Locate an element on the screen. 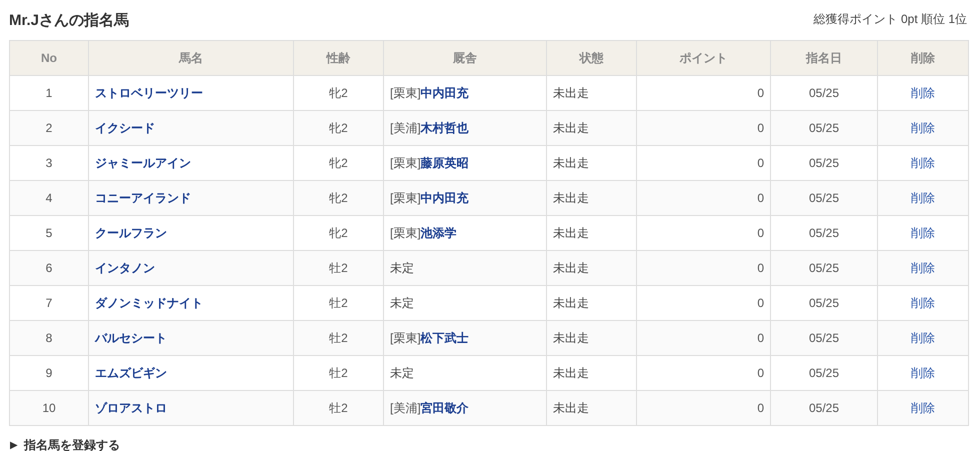 This screenshot has width=976, height=451. horse-link: エムズビギン is located at coordinates (131, 373).